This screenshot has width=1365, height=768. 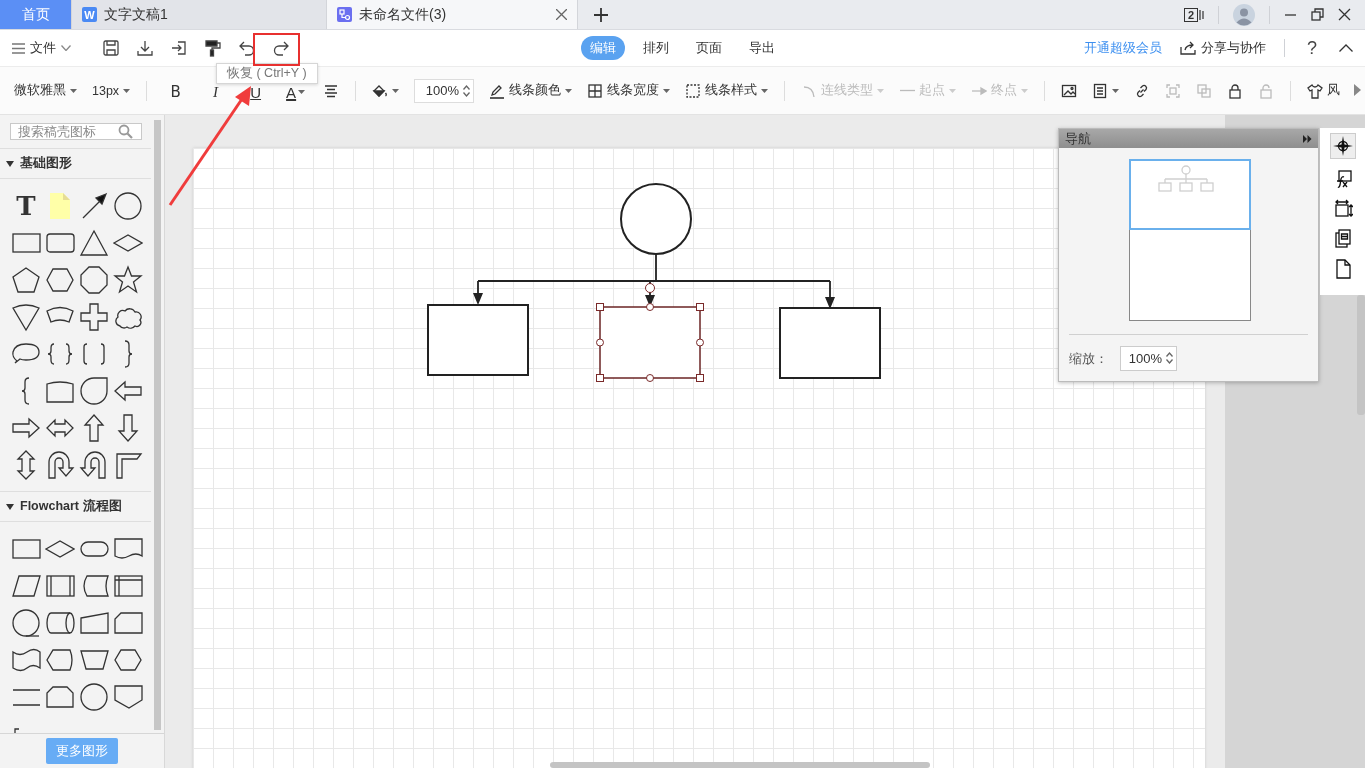 I want to click on text-tool: T, so click(x=26, y=205).